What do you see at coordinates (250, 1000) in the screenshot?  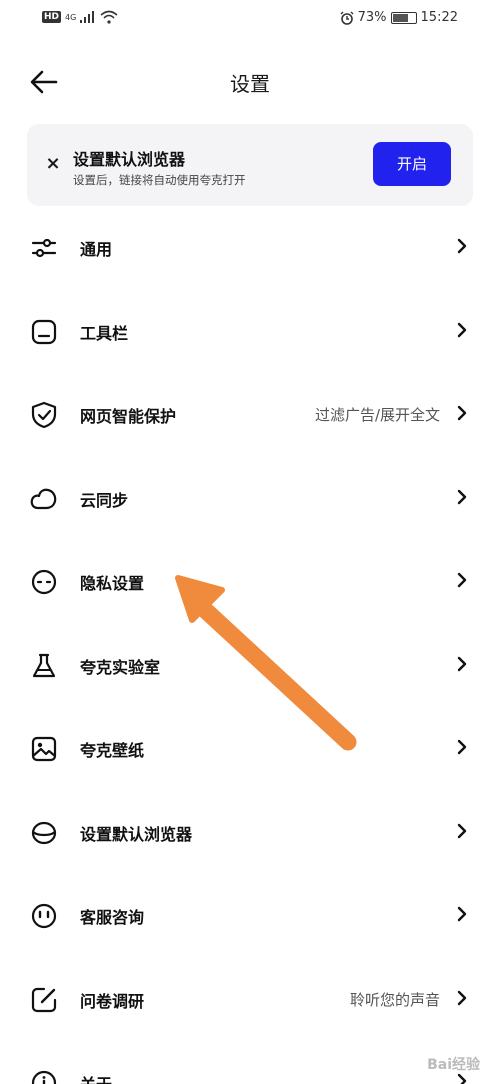 I see `menu-item-survey: 问卷调研 聆听您的声音` at bounding box center [250, 1000].